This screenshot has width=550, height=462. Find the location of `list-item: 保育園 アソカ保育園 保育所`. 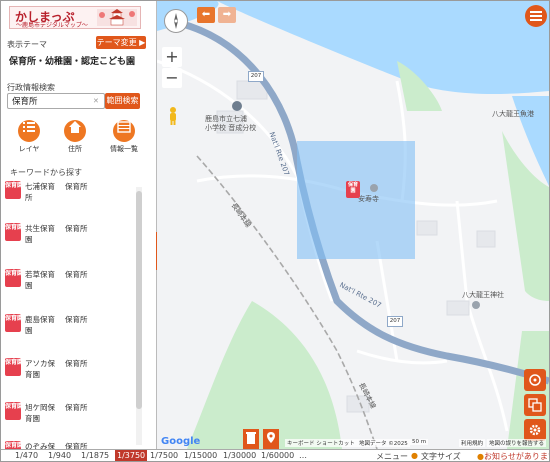

list-item: 保育園 アソカ保育園 保育所 is located at coordinates (70, 376).